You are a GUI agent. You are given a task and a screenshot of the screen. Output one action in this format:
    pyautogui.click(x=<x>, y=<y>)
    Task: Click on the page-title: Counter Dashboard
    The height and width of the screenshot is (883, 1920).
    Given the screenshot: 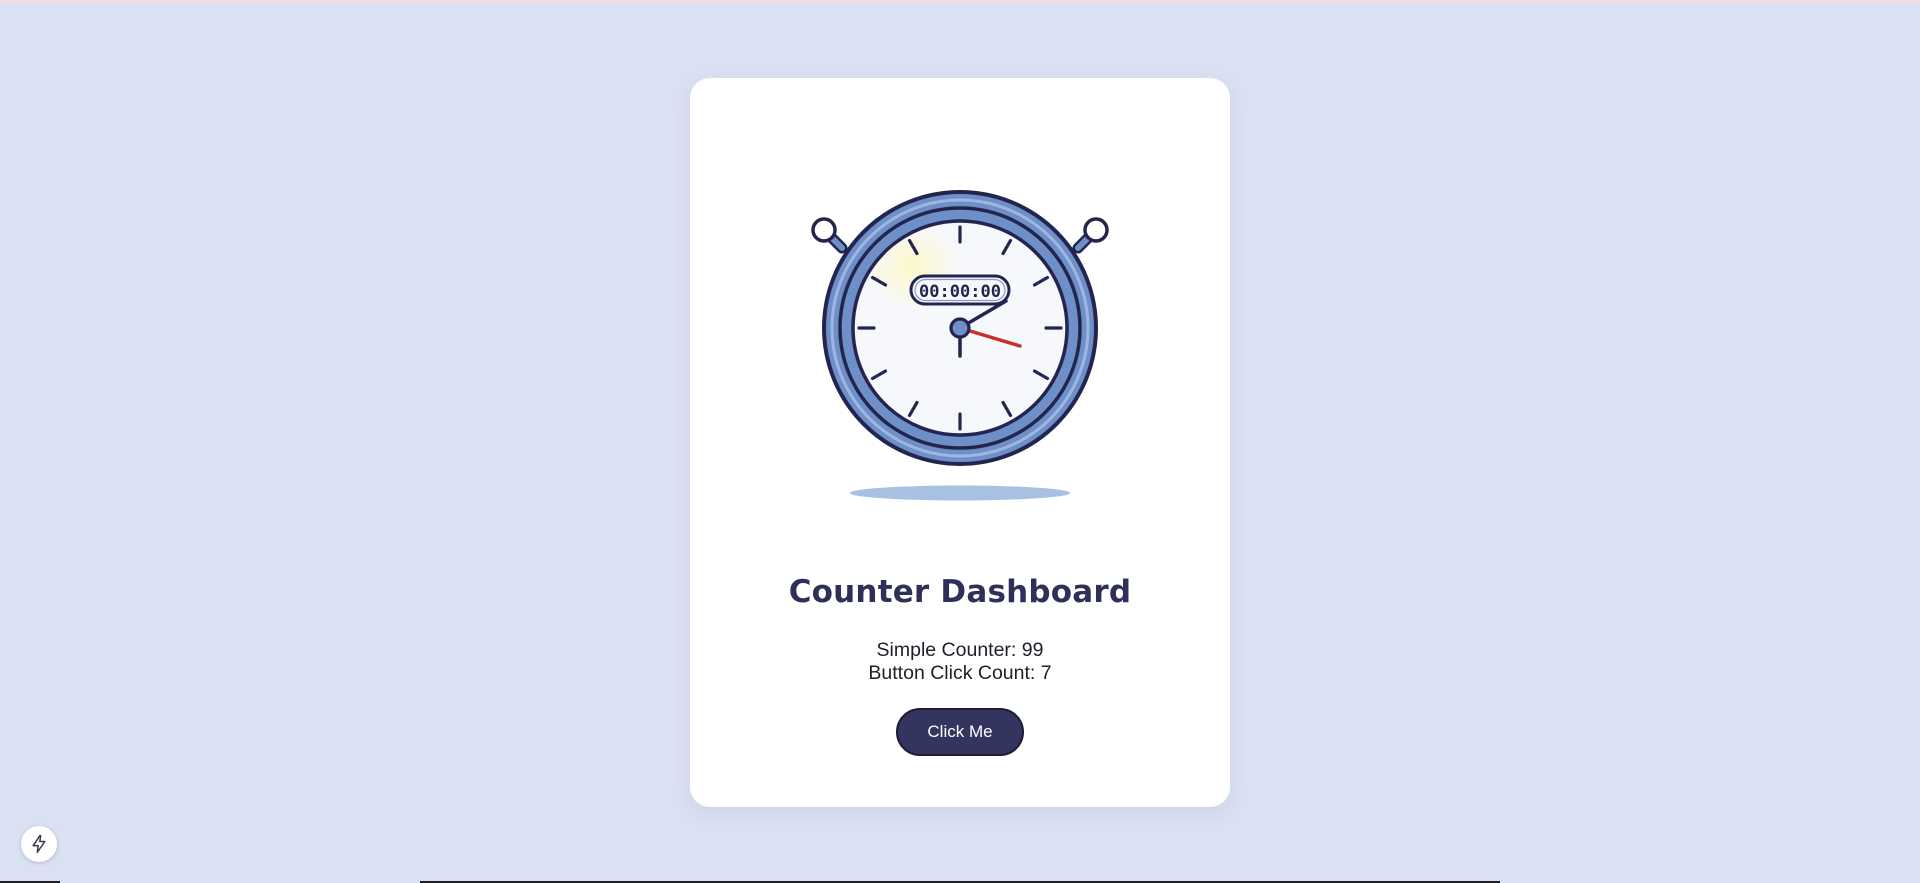 What is the action you would take?
    pyautogui.click(x=960, y=592)
    